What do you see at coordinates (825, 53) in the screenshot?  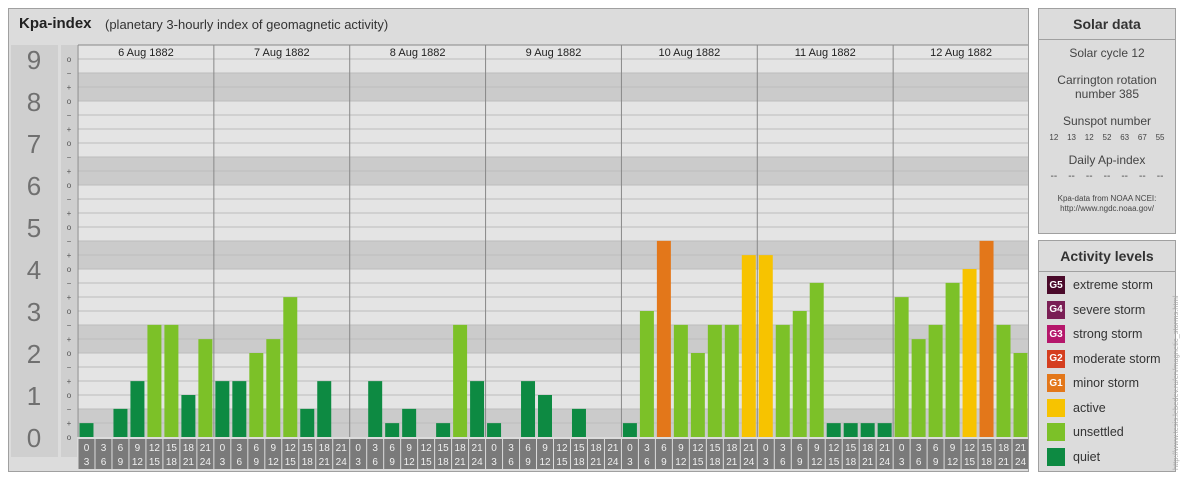 I see `day-label: 11 Aug 1882` at bounding box center [825, 53].